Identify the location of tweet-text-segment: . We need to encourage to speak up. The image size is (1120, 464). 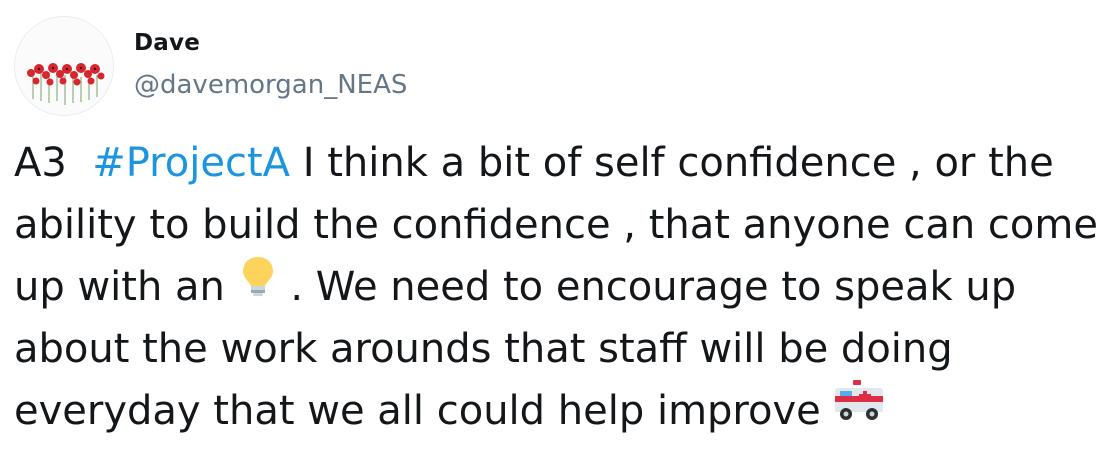
(647, 287).